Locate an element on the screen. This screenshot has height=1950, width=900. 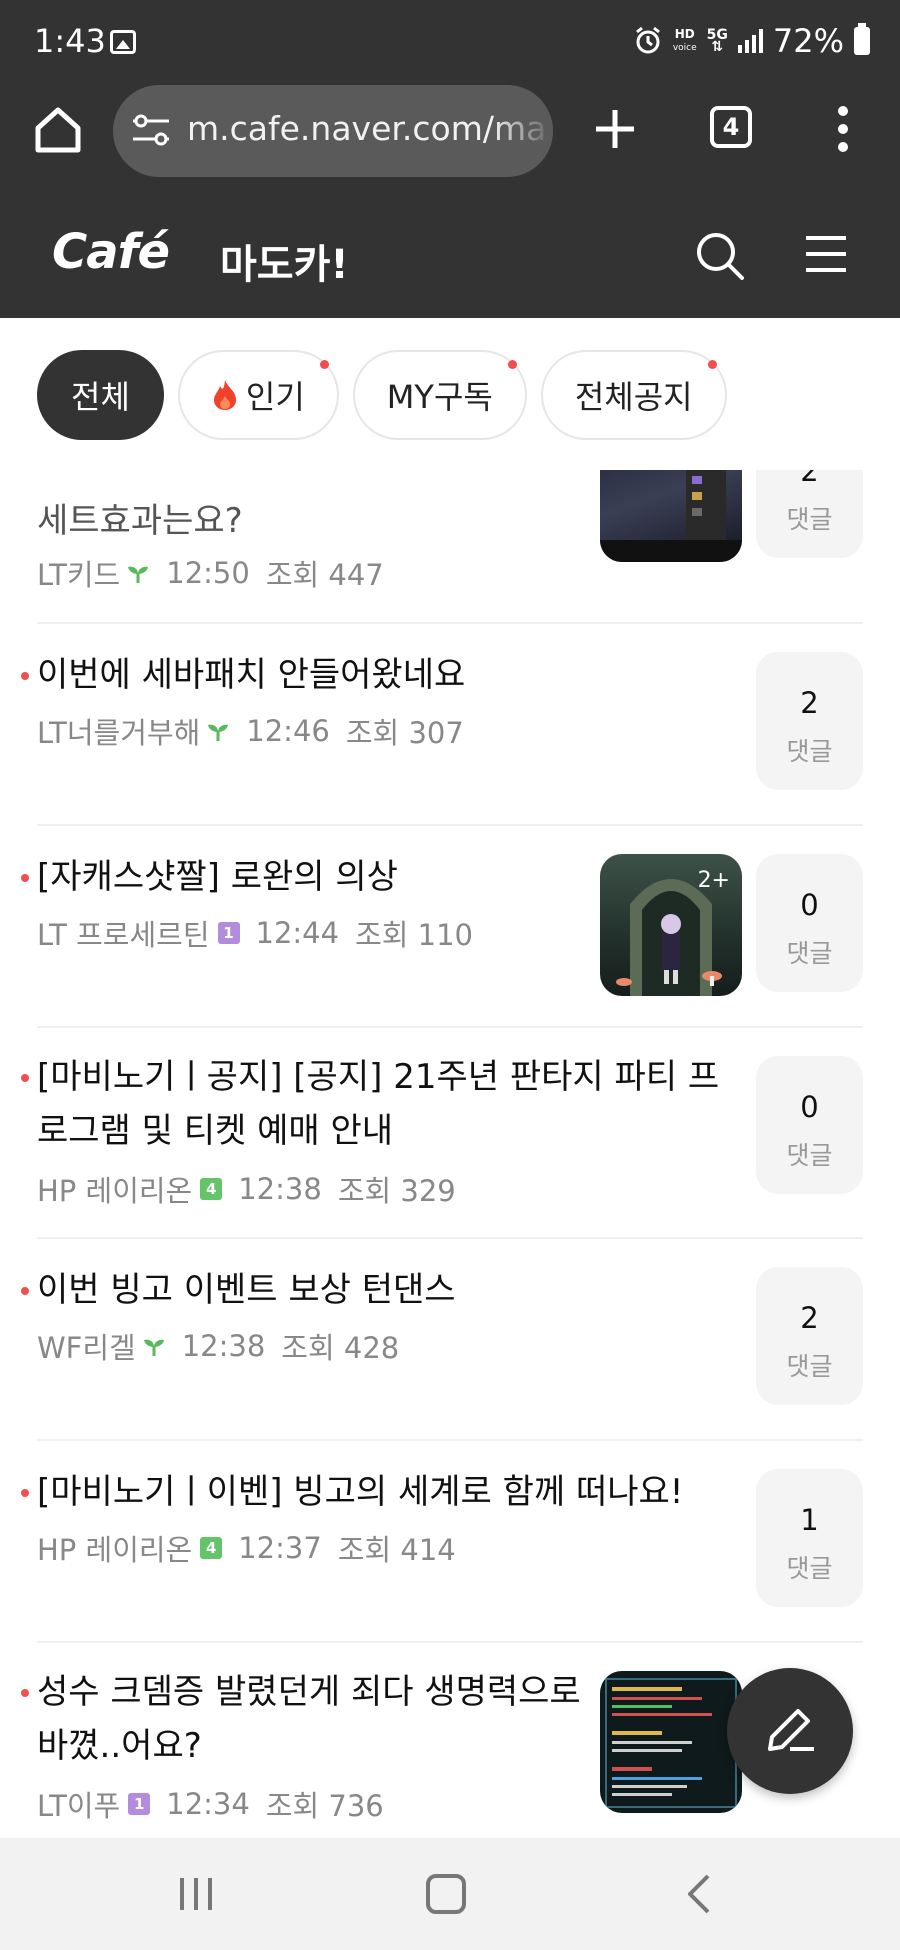
filter-chips: 전체 인기 MY구독 전체공지 is located at coordinates (382, 395).